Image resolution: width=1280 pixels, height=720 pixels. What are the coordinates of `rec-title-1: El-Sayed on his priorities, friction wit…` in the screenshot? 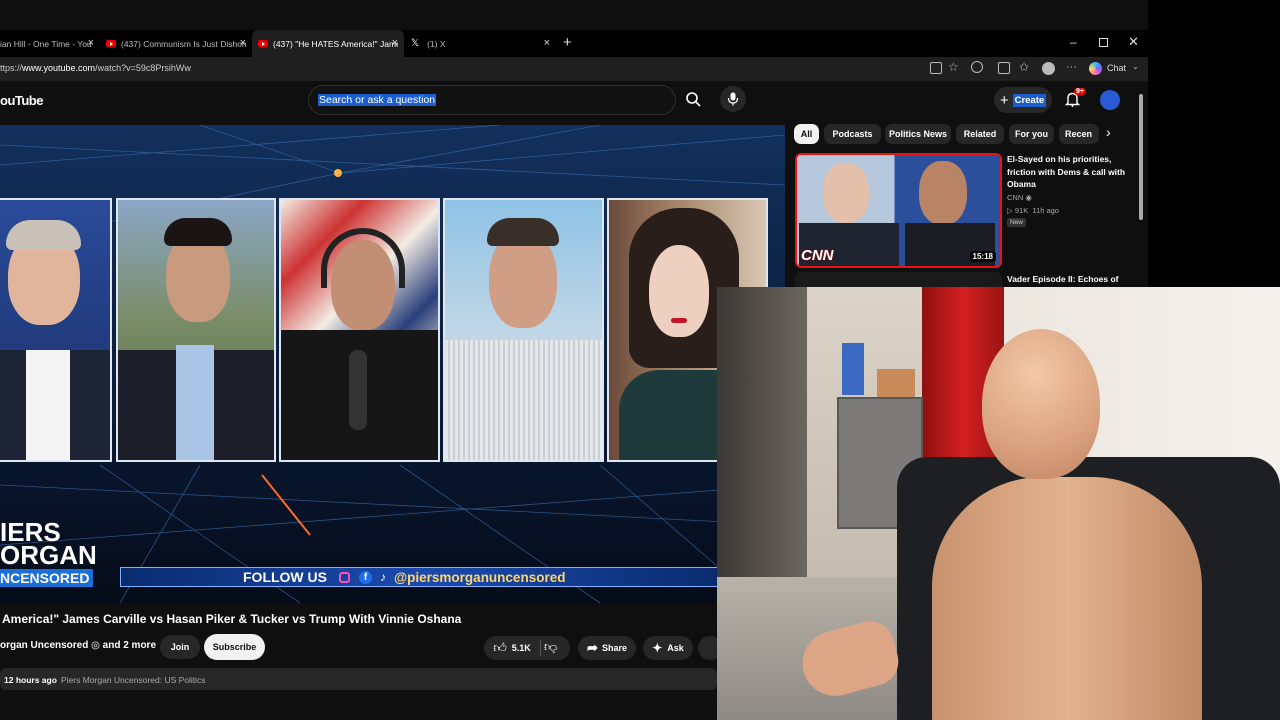 It's located at (1072, 172).